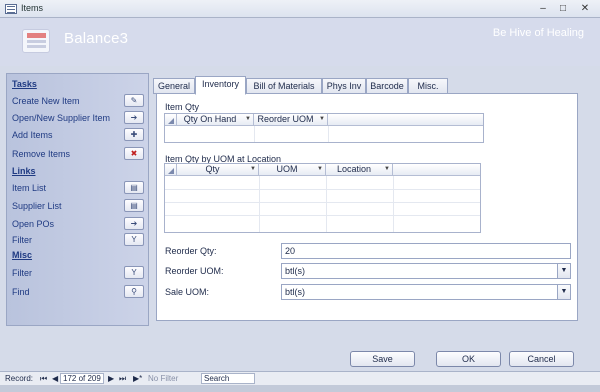 The height and width of the screenshot is (392, 600). Describe the element at coordinates (292, 170) in the screenshot. I see `column-header-uom: UOM ▼` at that location.